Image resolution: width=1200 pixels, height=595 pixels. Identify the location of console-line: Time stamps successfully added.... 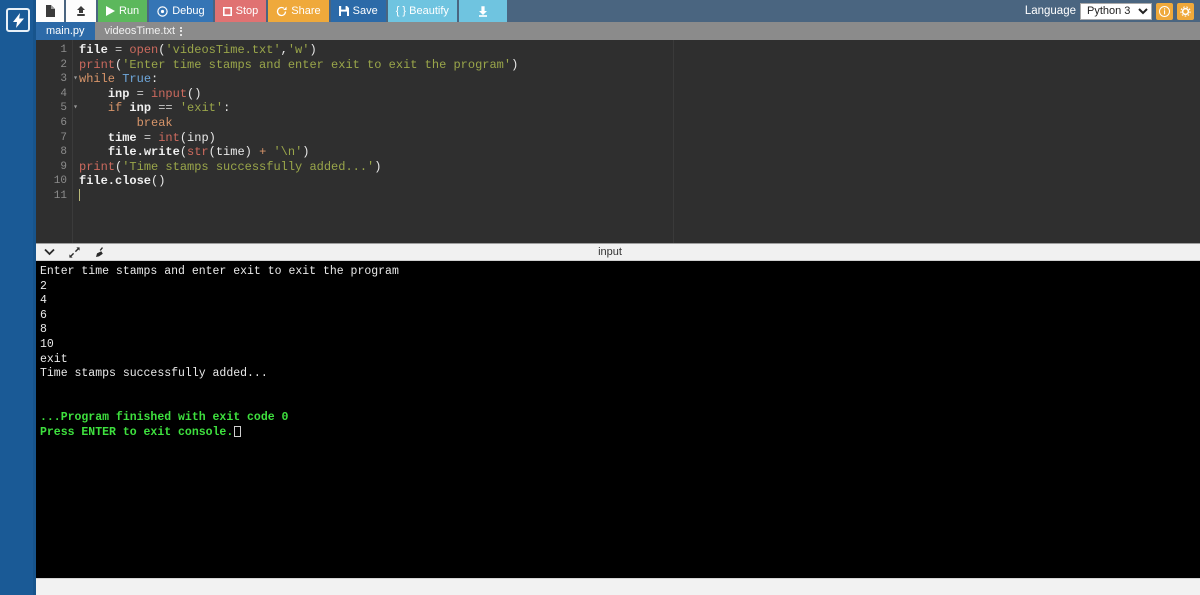
(154, 374).